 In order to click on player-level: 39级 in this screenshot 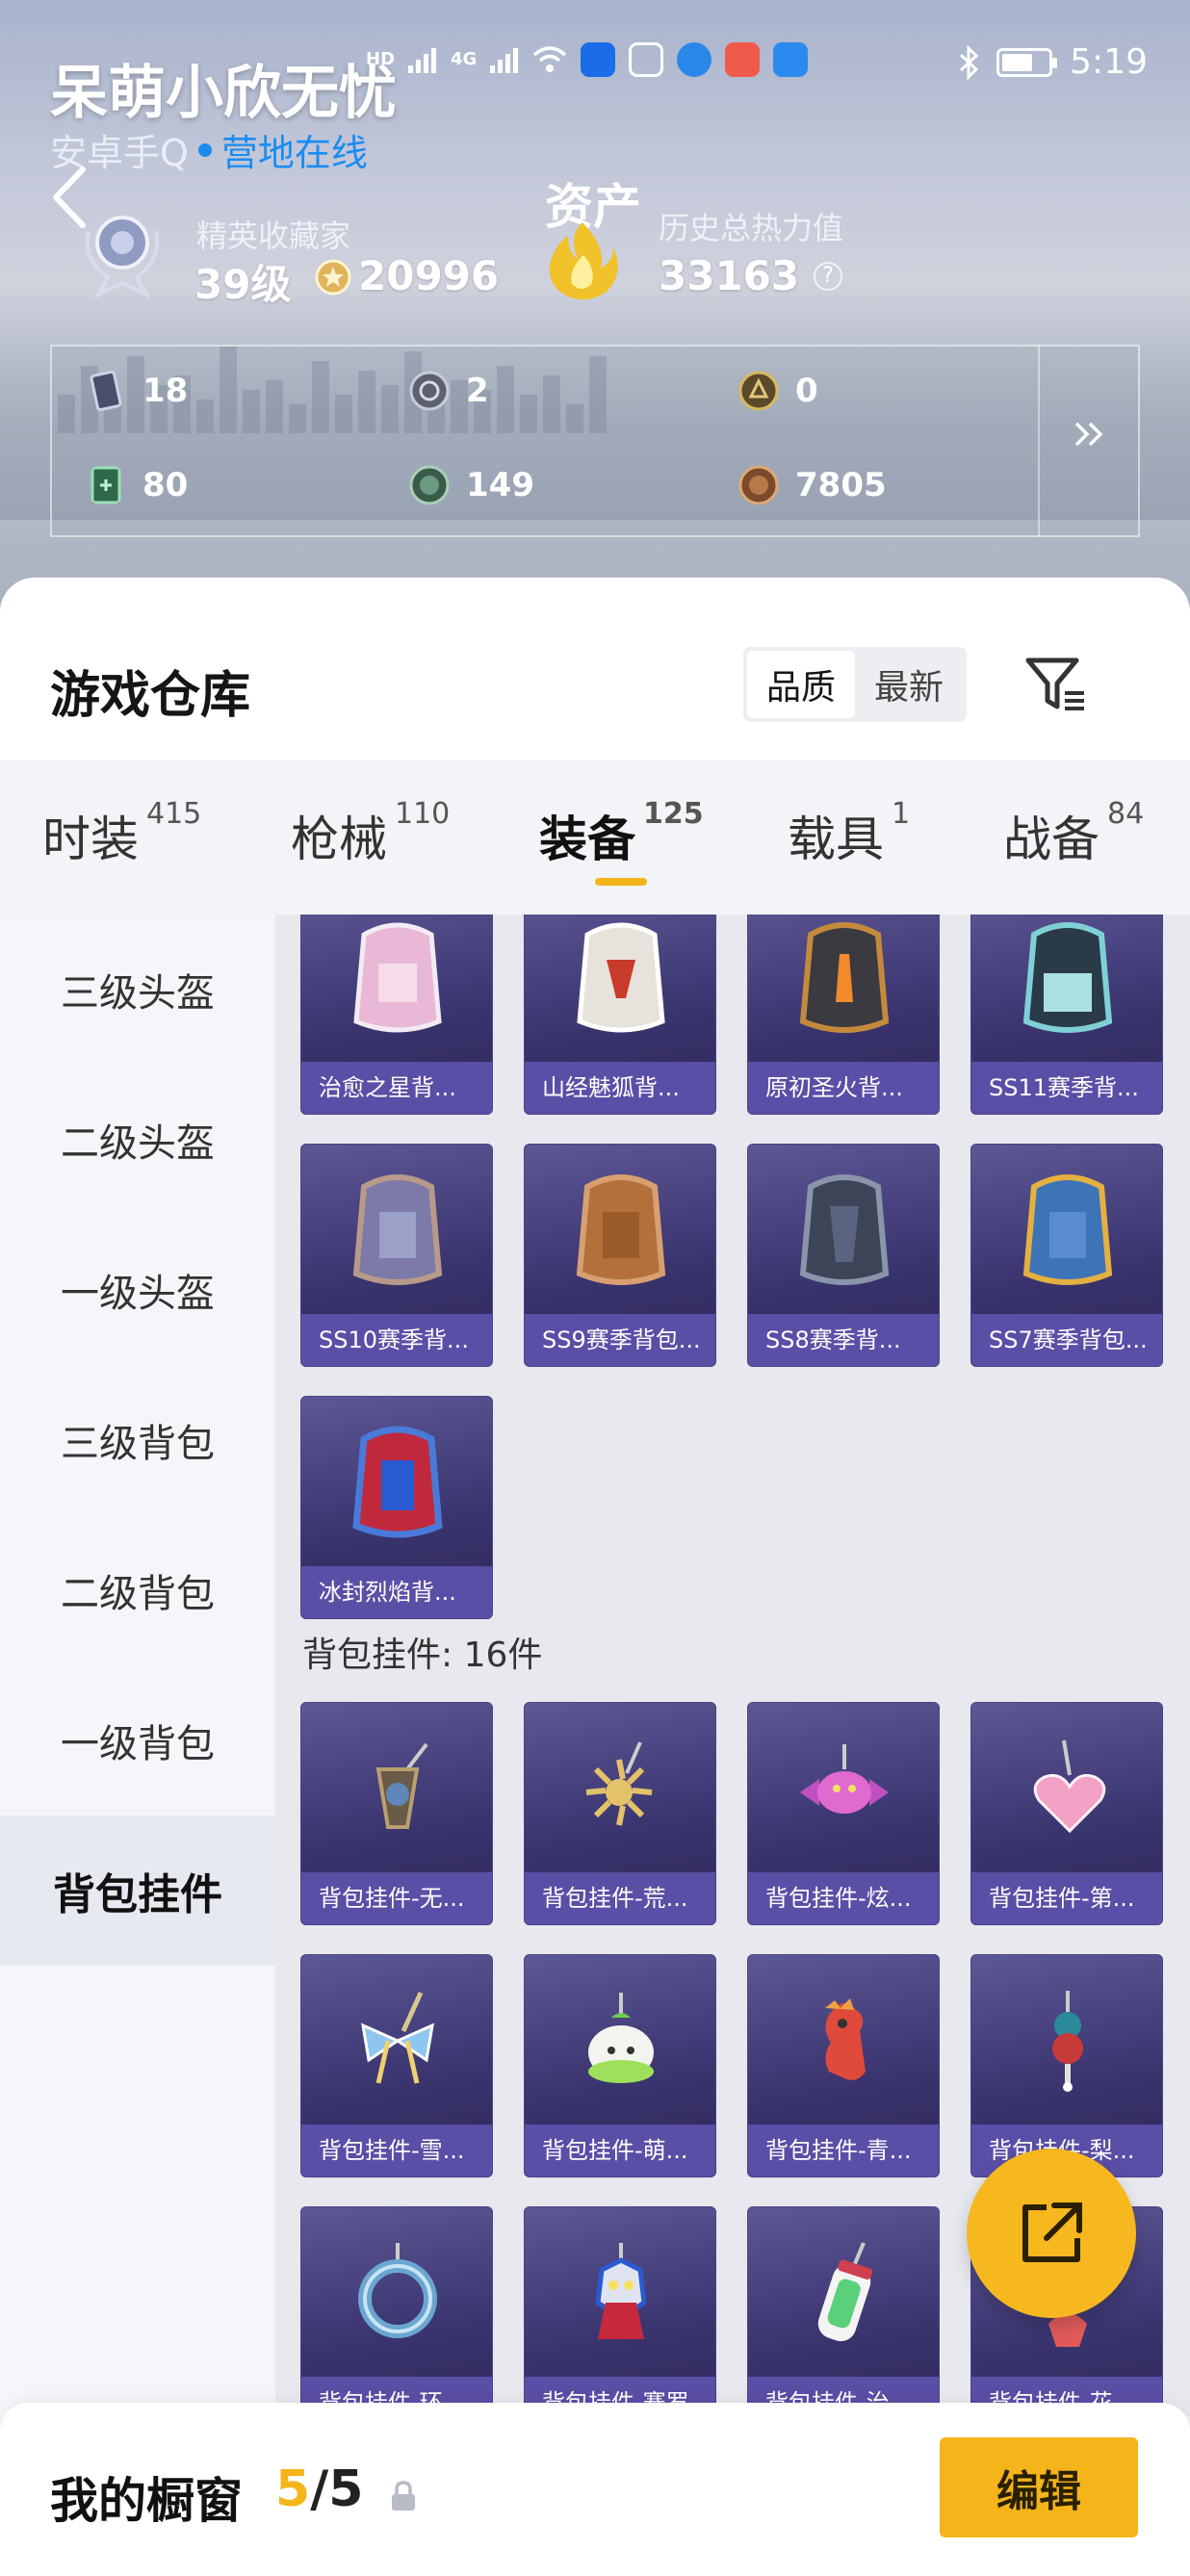, I will do `click(243, 285)`.